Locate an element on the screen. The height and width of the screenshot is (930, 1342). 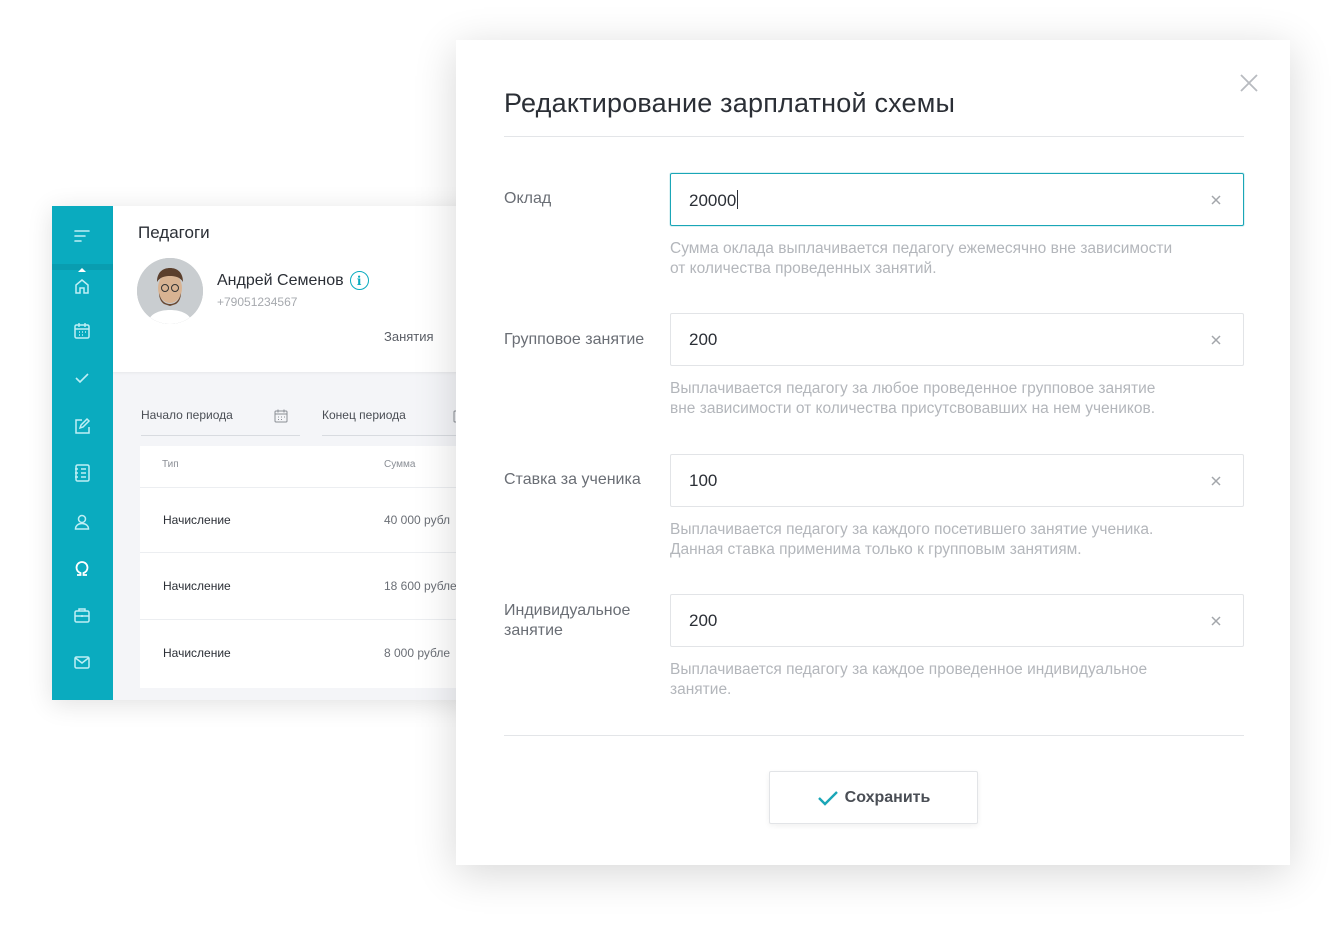
menu-icon is located at coordinates (82, 236).